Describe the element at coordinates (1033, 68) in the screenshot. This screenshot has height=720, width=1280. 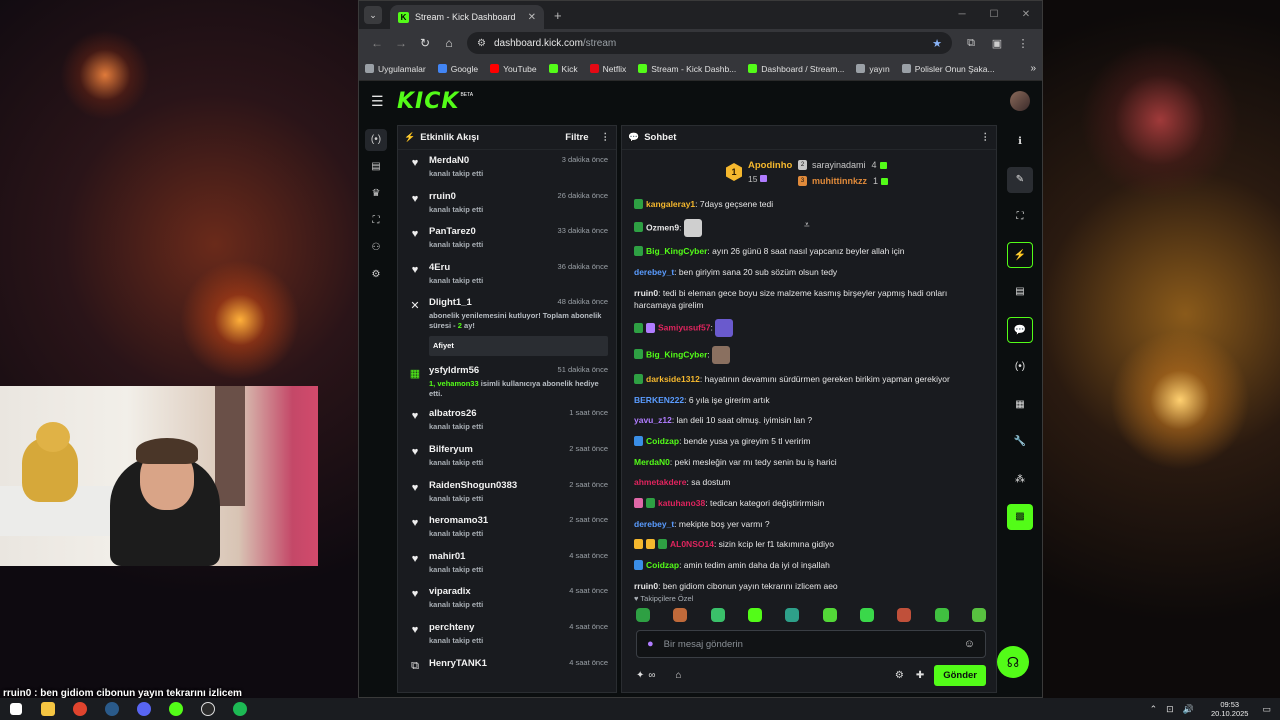
I see `bookmarks-overflow-icon: »` at that location.